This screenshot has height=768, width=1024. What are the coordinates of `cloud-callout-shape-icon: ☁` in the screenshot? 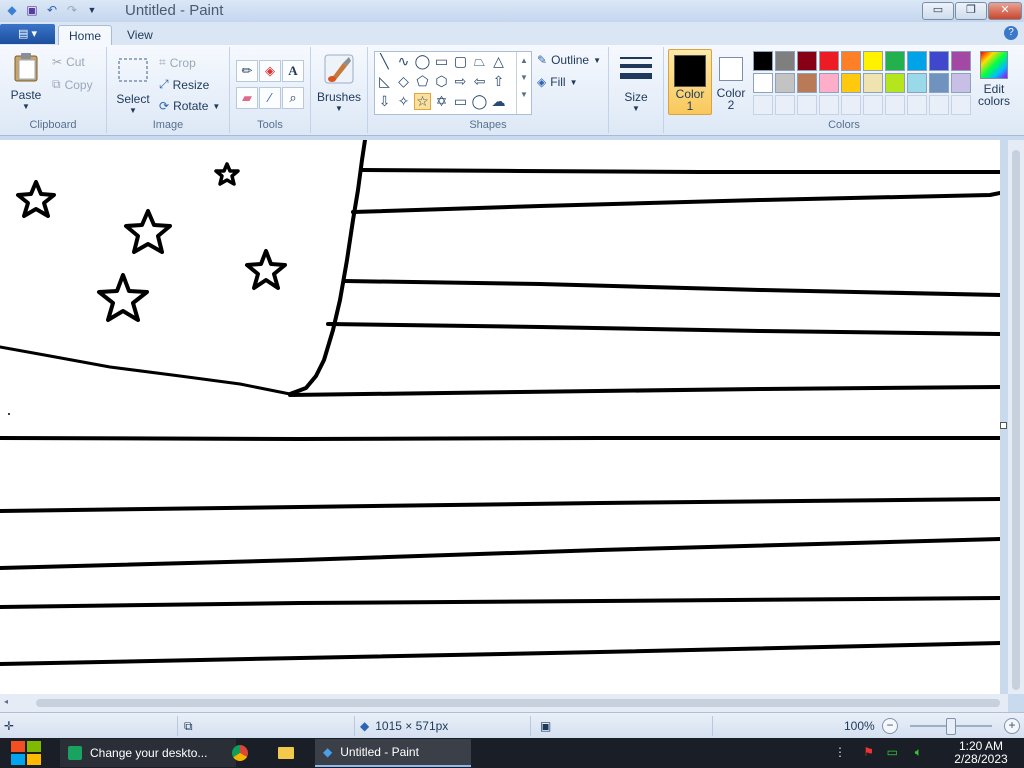 It's located at (498, 101).